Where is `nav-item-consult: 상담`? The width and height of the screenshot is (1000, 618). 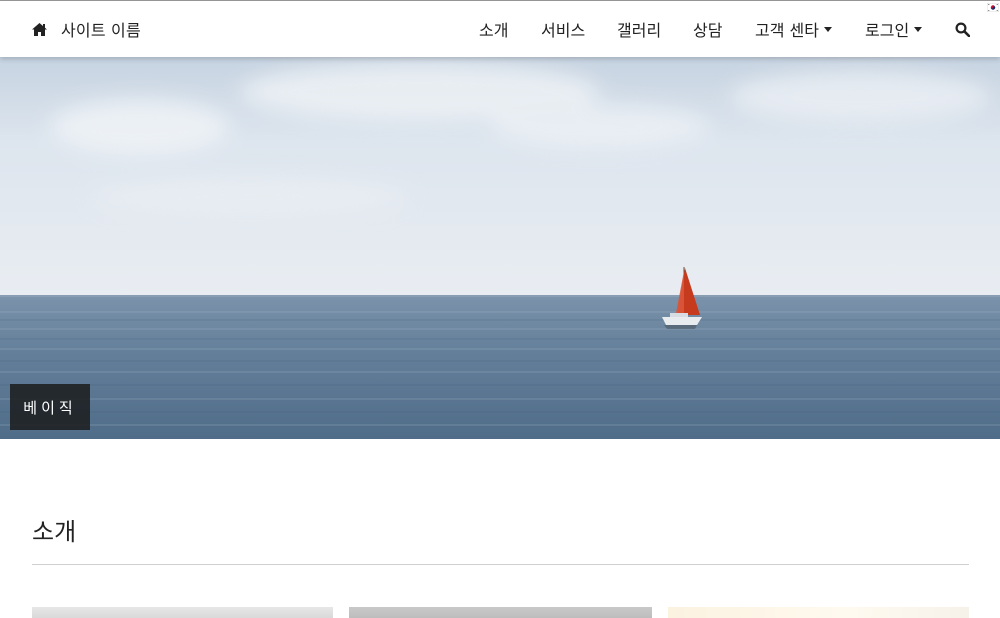 nav-item-consult: 상담 is located at coordinates (707, 29).